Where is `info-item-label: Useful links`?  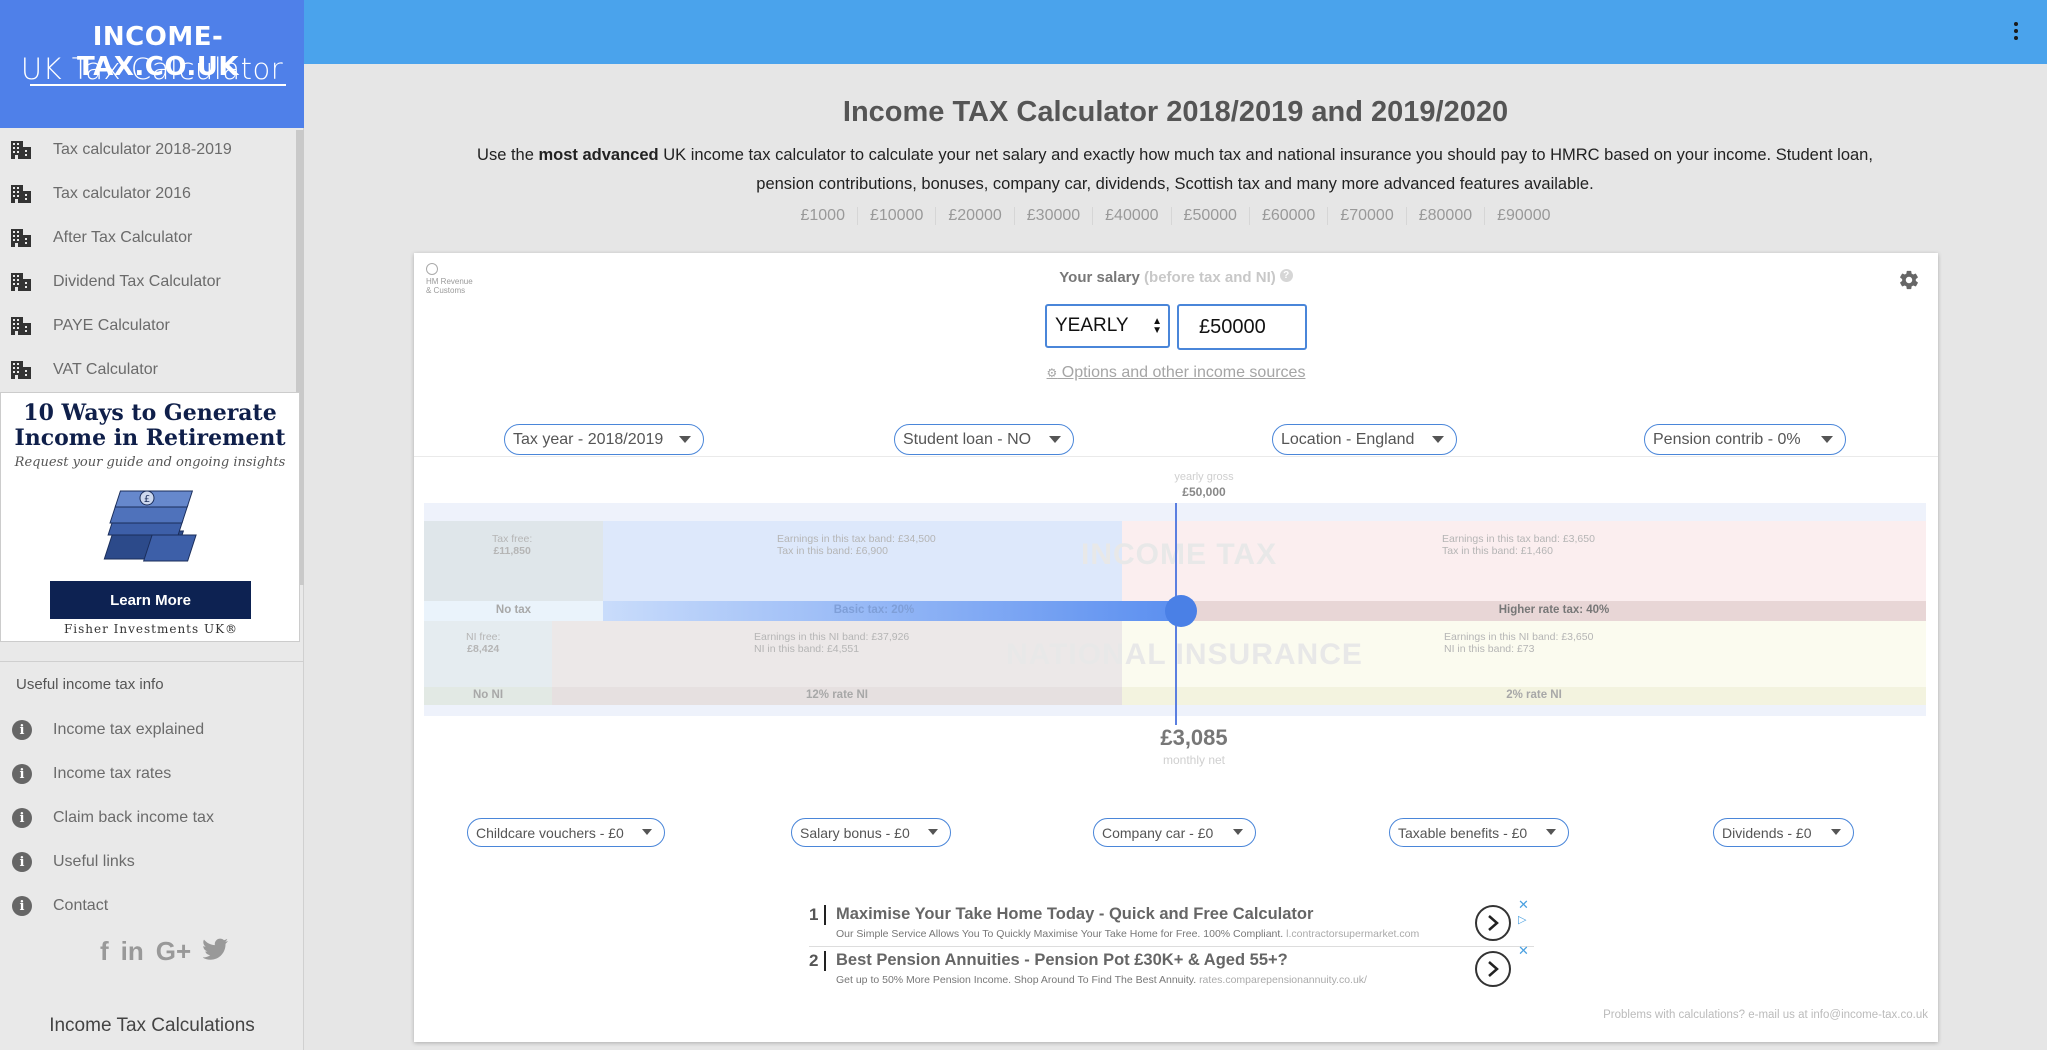 info-item-label: Useful links is located at coordinates (94, 861).